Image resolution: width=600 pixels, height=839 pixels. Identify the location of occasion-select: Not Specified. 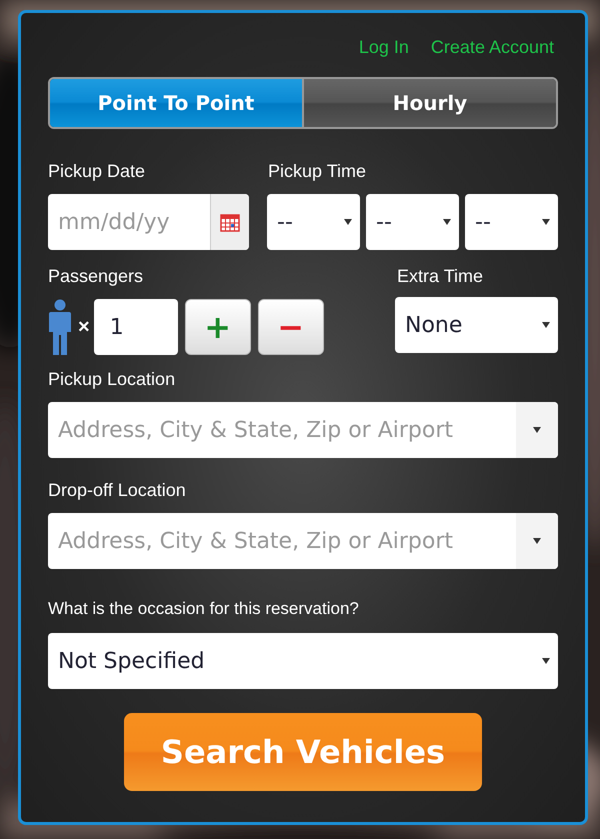
(303, 661).